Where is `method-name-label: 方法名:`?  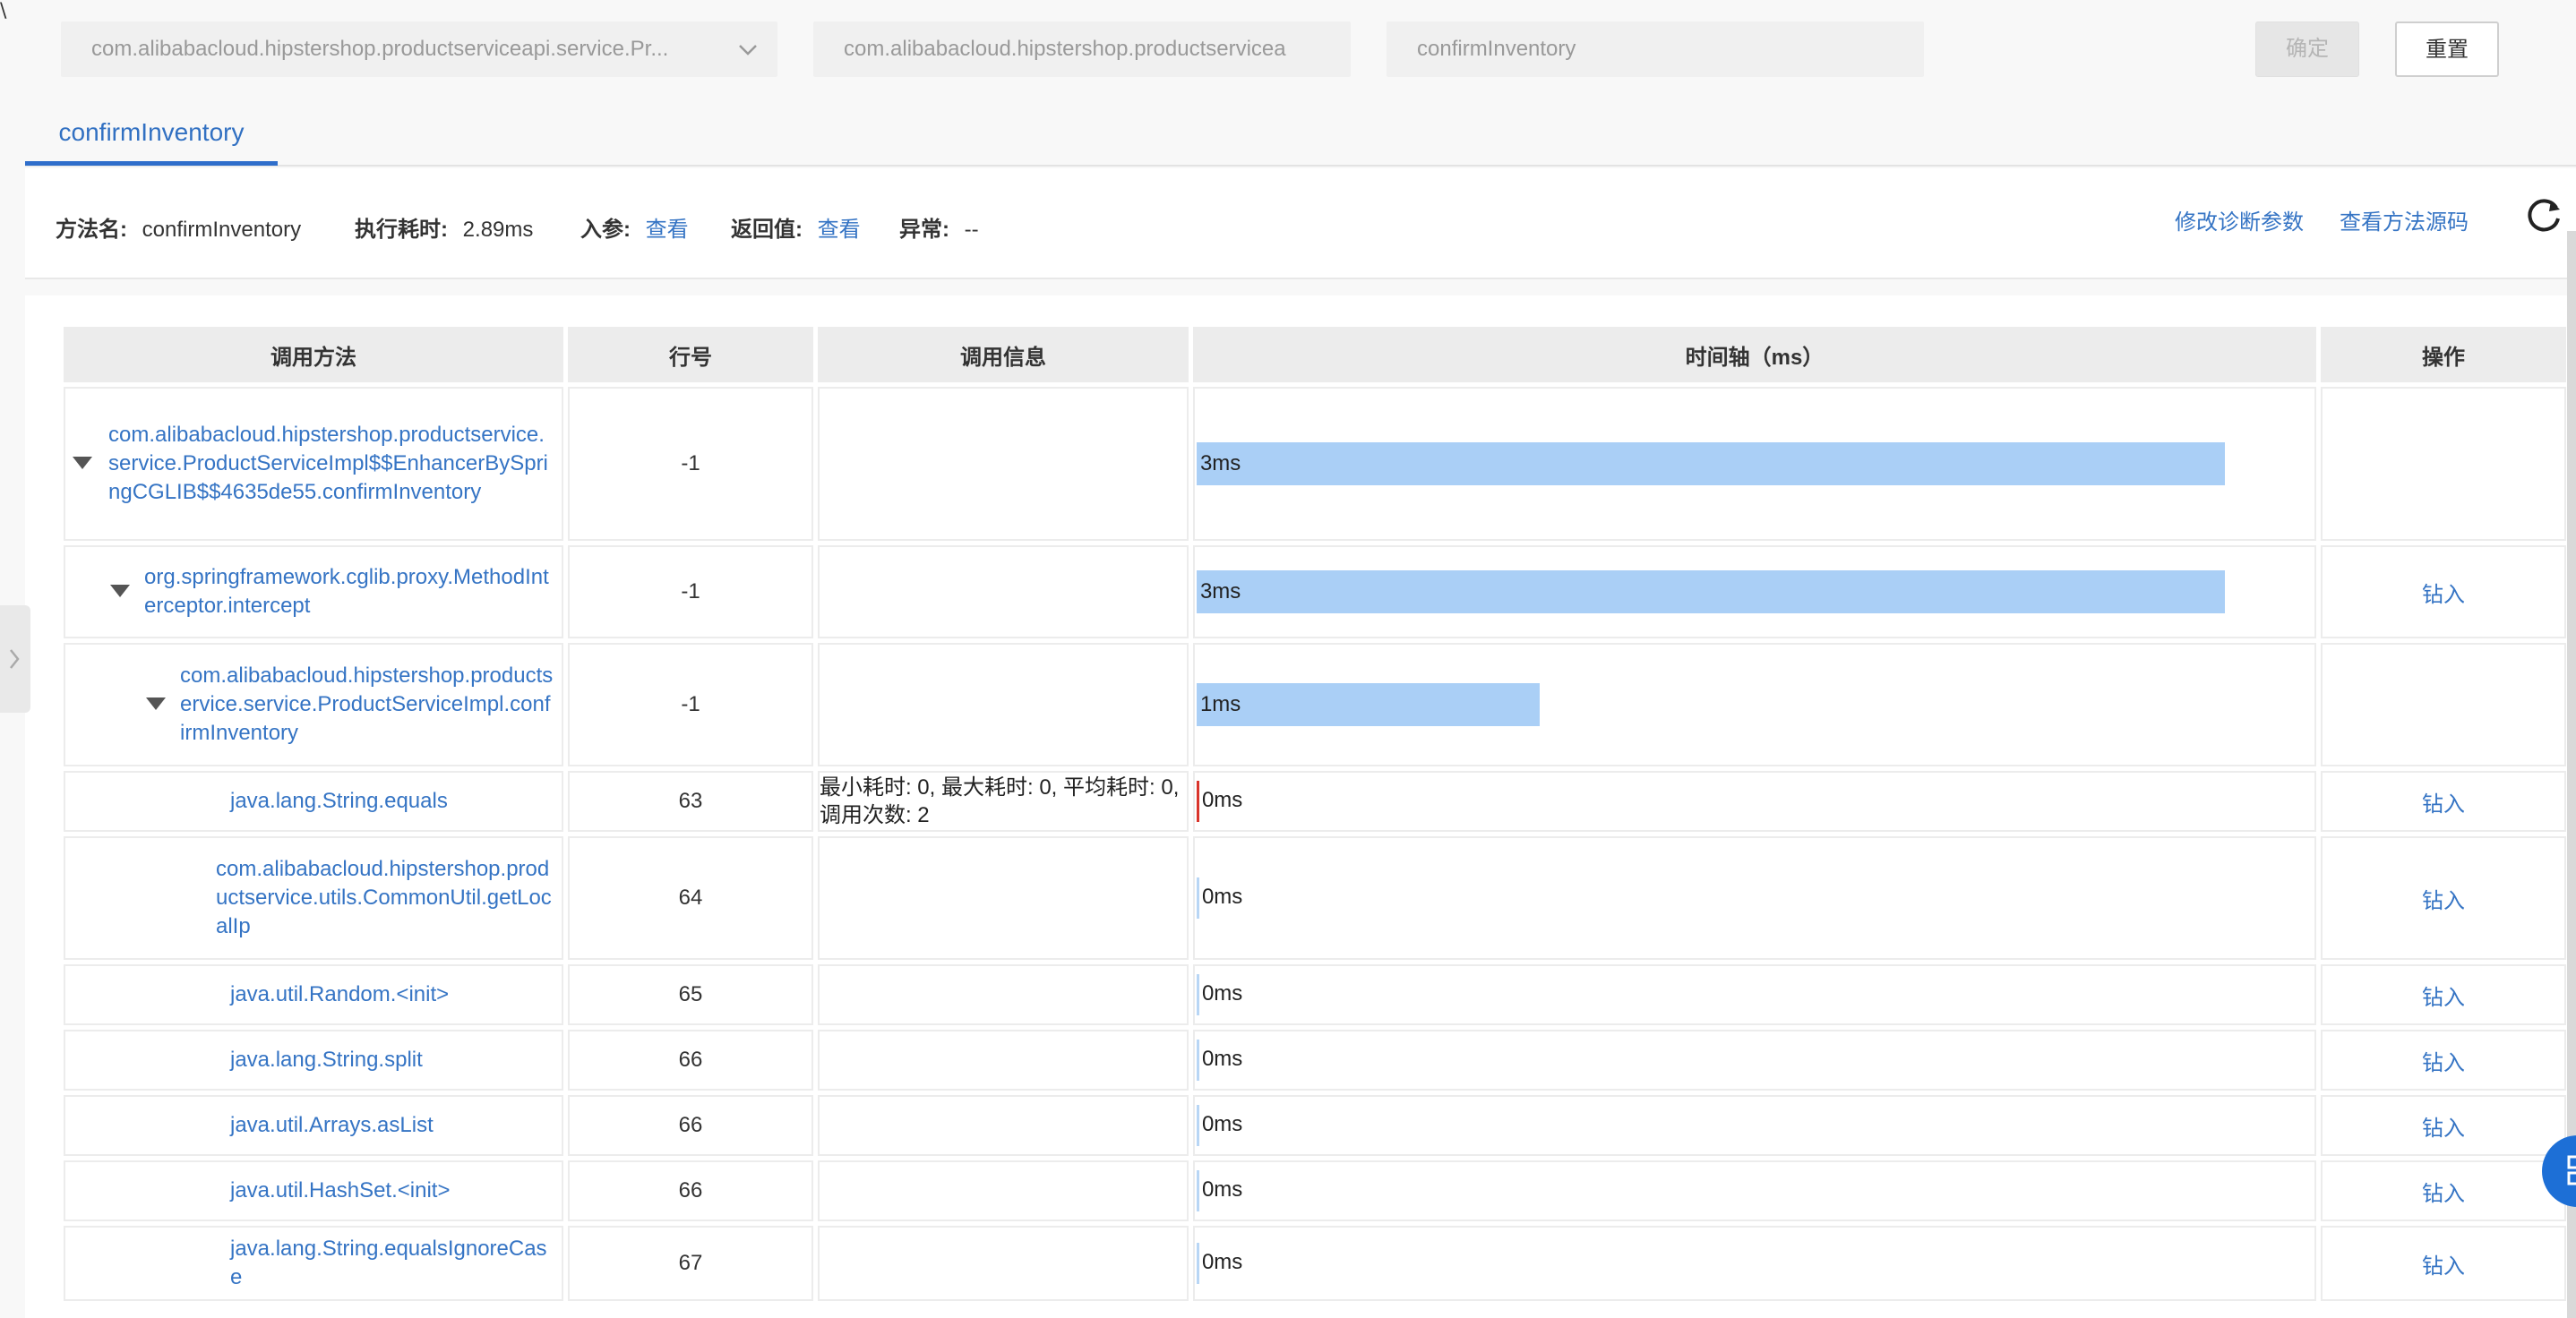 method-name-label: 方法名: is located at coordinates (91, 230).